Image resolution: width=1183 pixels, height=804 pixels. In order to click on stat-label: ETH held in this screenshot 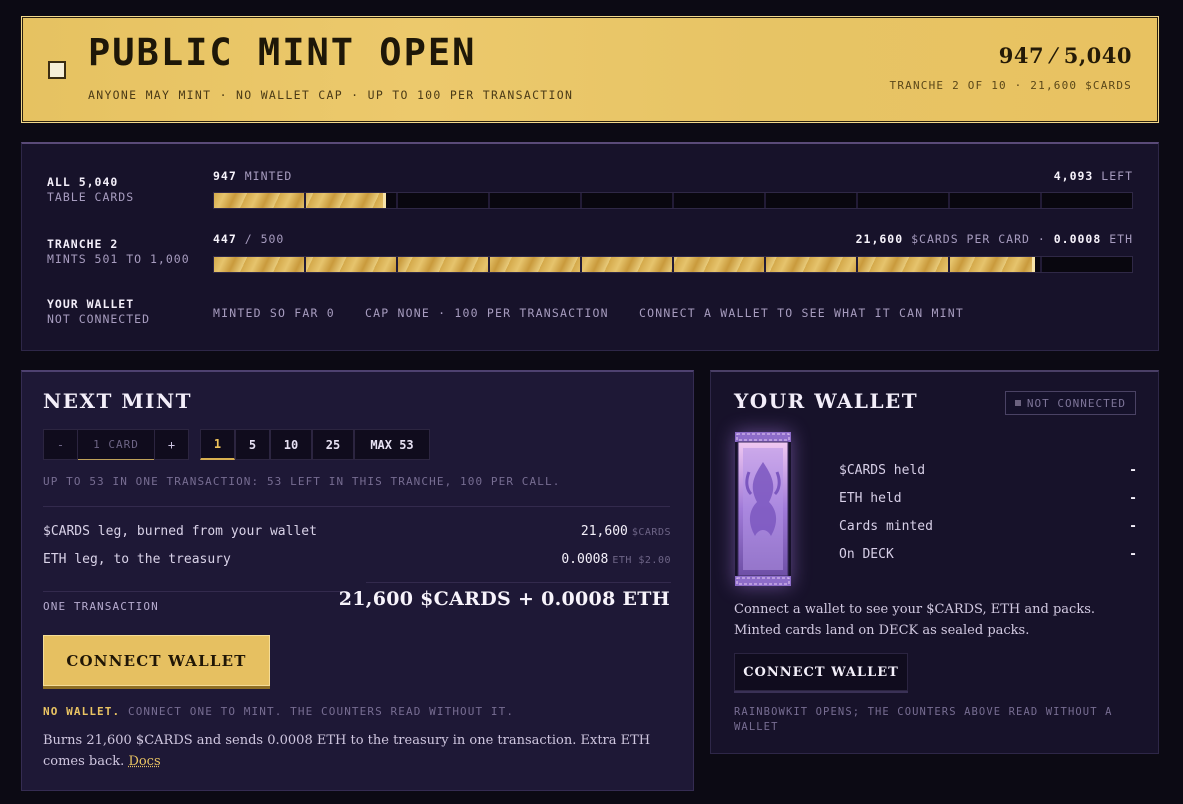, I will do `click(870, 498)`.